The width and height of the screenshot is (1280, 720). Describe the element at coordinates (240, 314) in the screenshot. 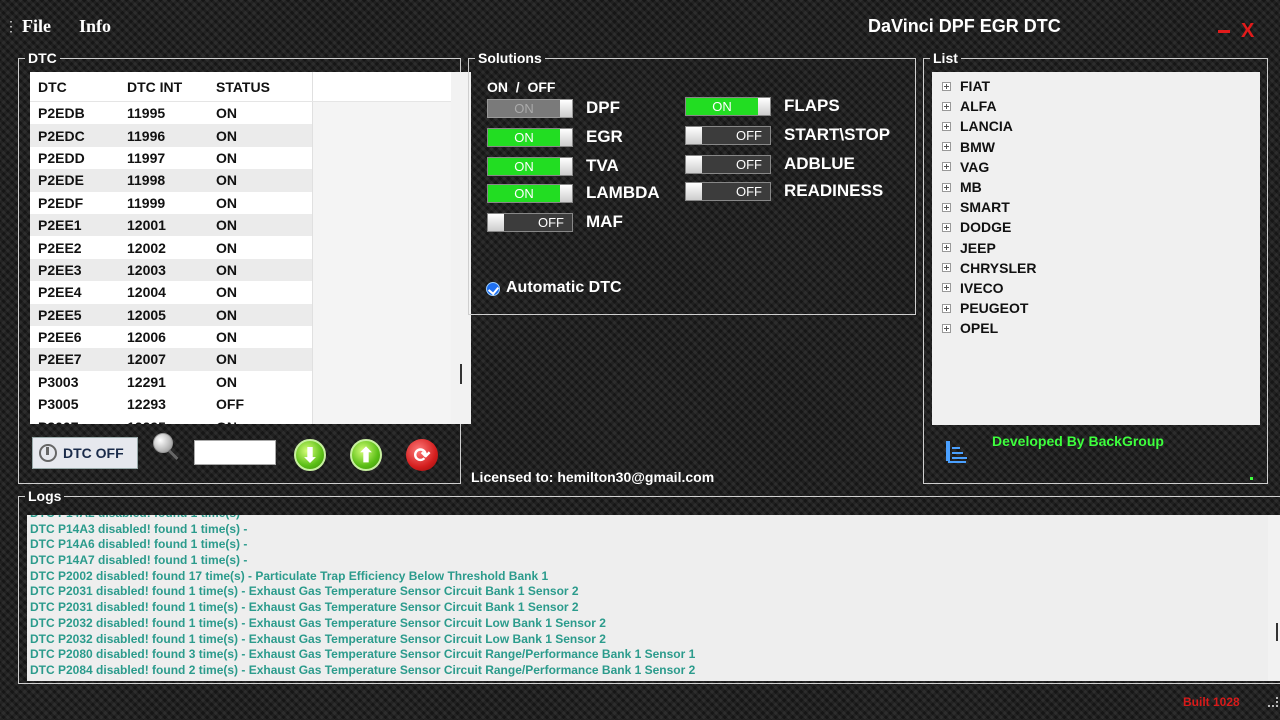

I see `table-row: P2EE5 12005 ON` at that location.